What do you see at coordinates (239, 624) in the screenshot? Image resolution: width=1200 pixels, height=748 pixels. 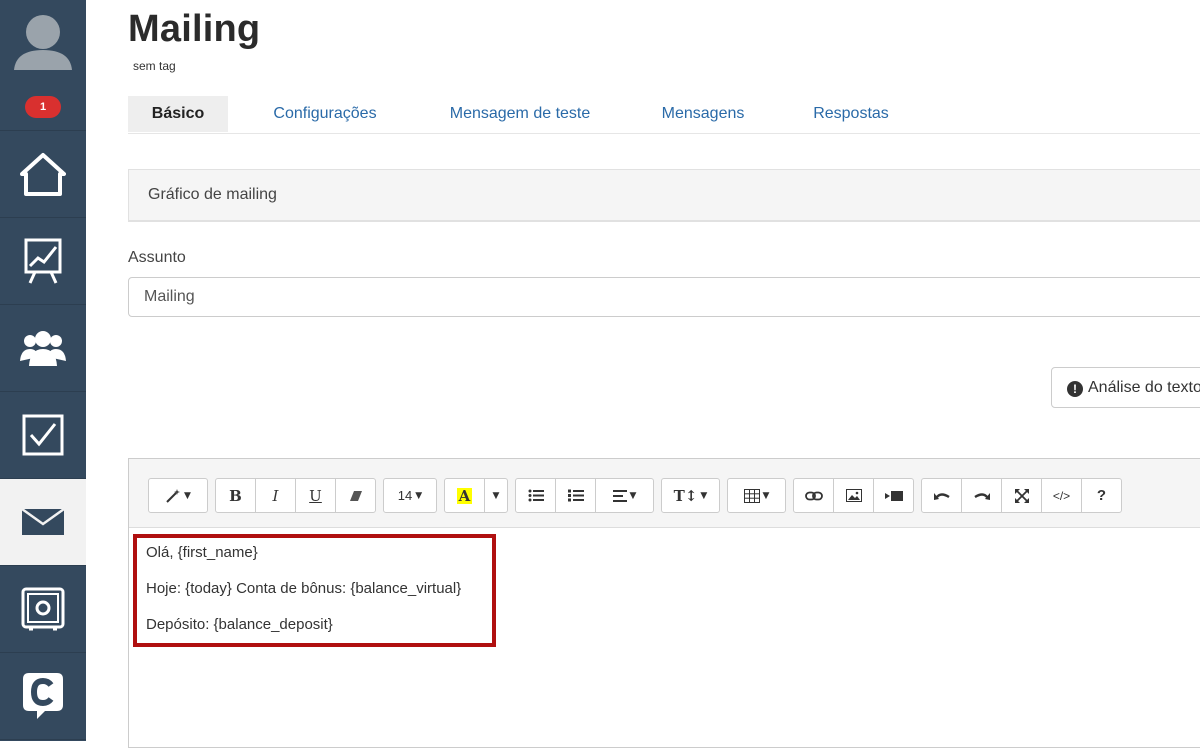 I see `editor-line: Depósito: {balance_deposit}` at bounding box center [239, 624].